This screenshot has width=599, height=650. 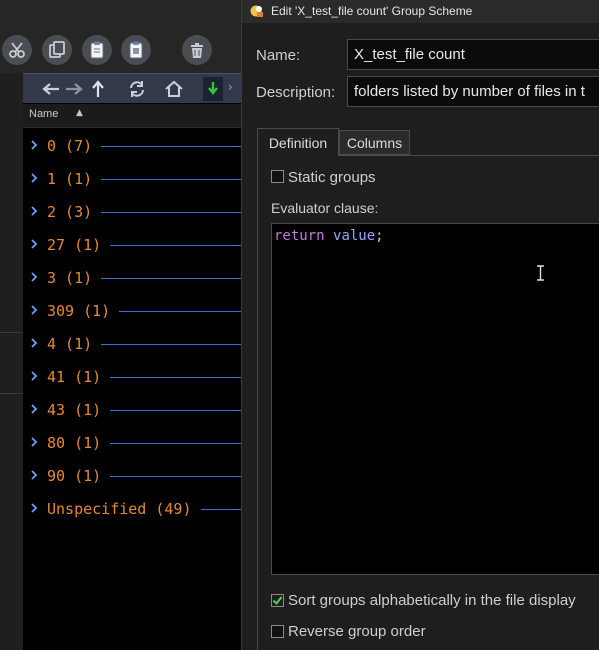 What do you see at coordinates (278, 55) in the screenshot?
I see `name-label: Name:` at bounding box center [278, 55].